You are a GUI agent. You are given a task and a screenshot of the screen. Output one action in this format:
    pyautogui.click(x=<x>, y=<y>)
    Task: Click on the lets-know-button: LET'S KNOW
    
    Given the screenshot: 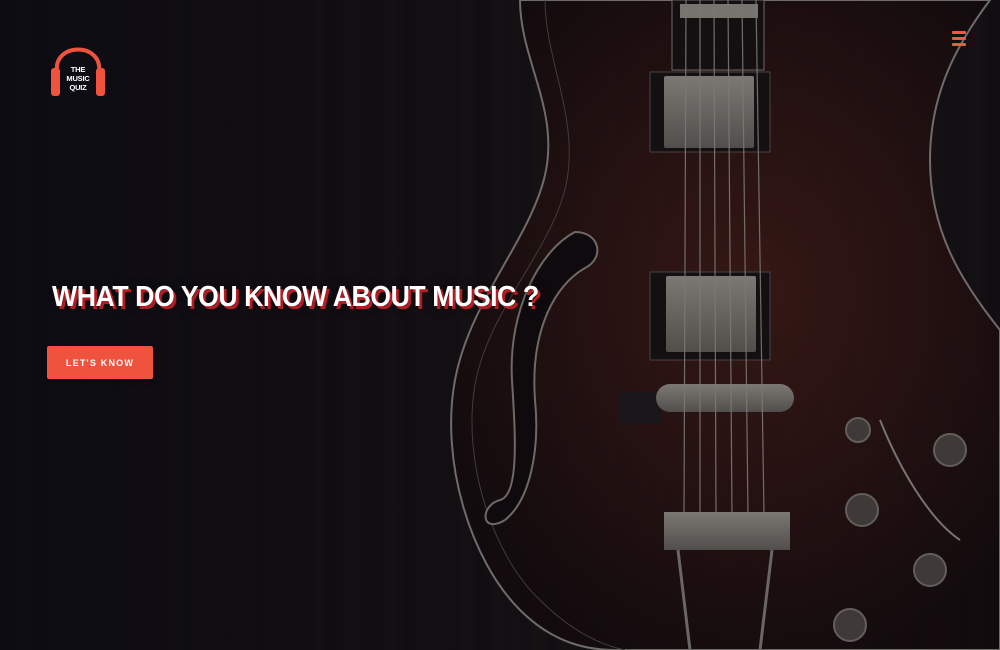 What is the action you would take?
    pyautogui.click(x=100, y=362)
    